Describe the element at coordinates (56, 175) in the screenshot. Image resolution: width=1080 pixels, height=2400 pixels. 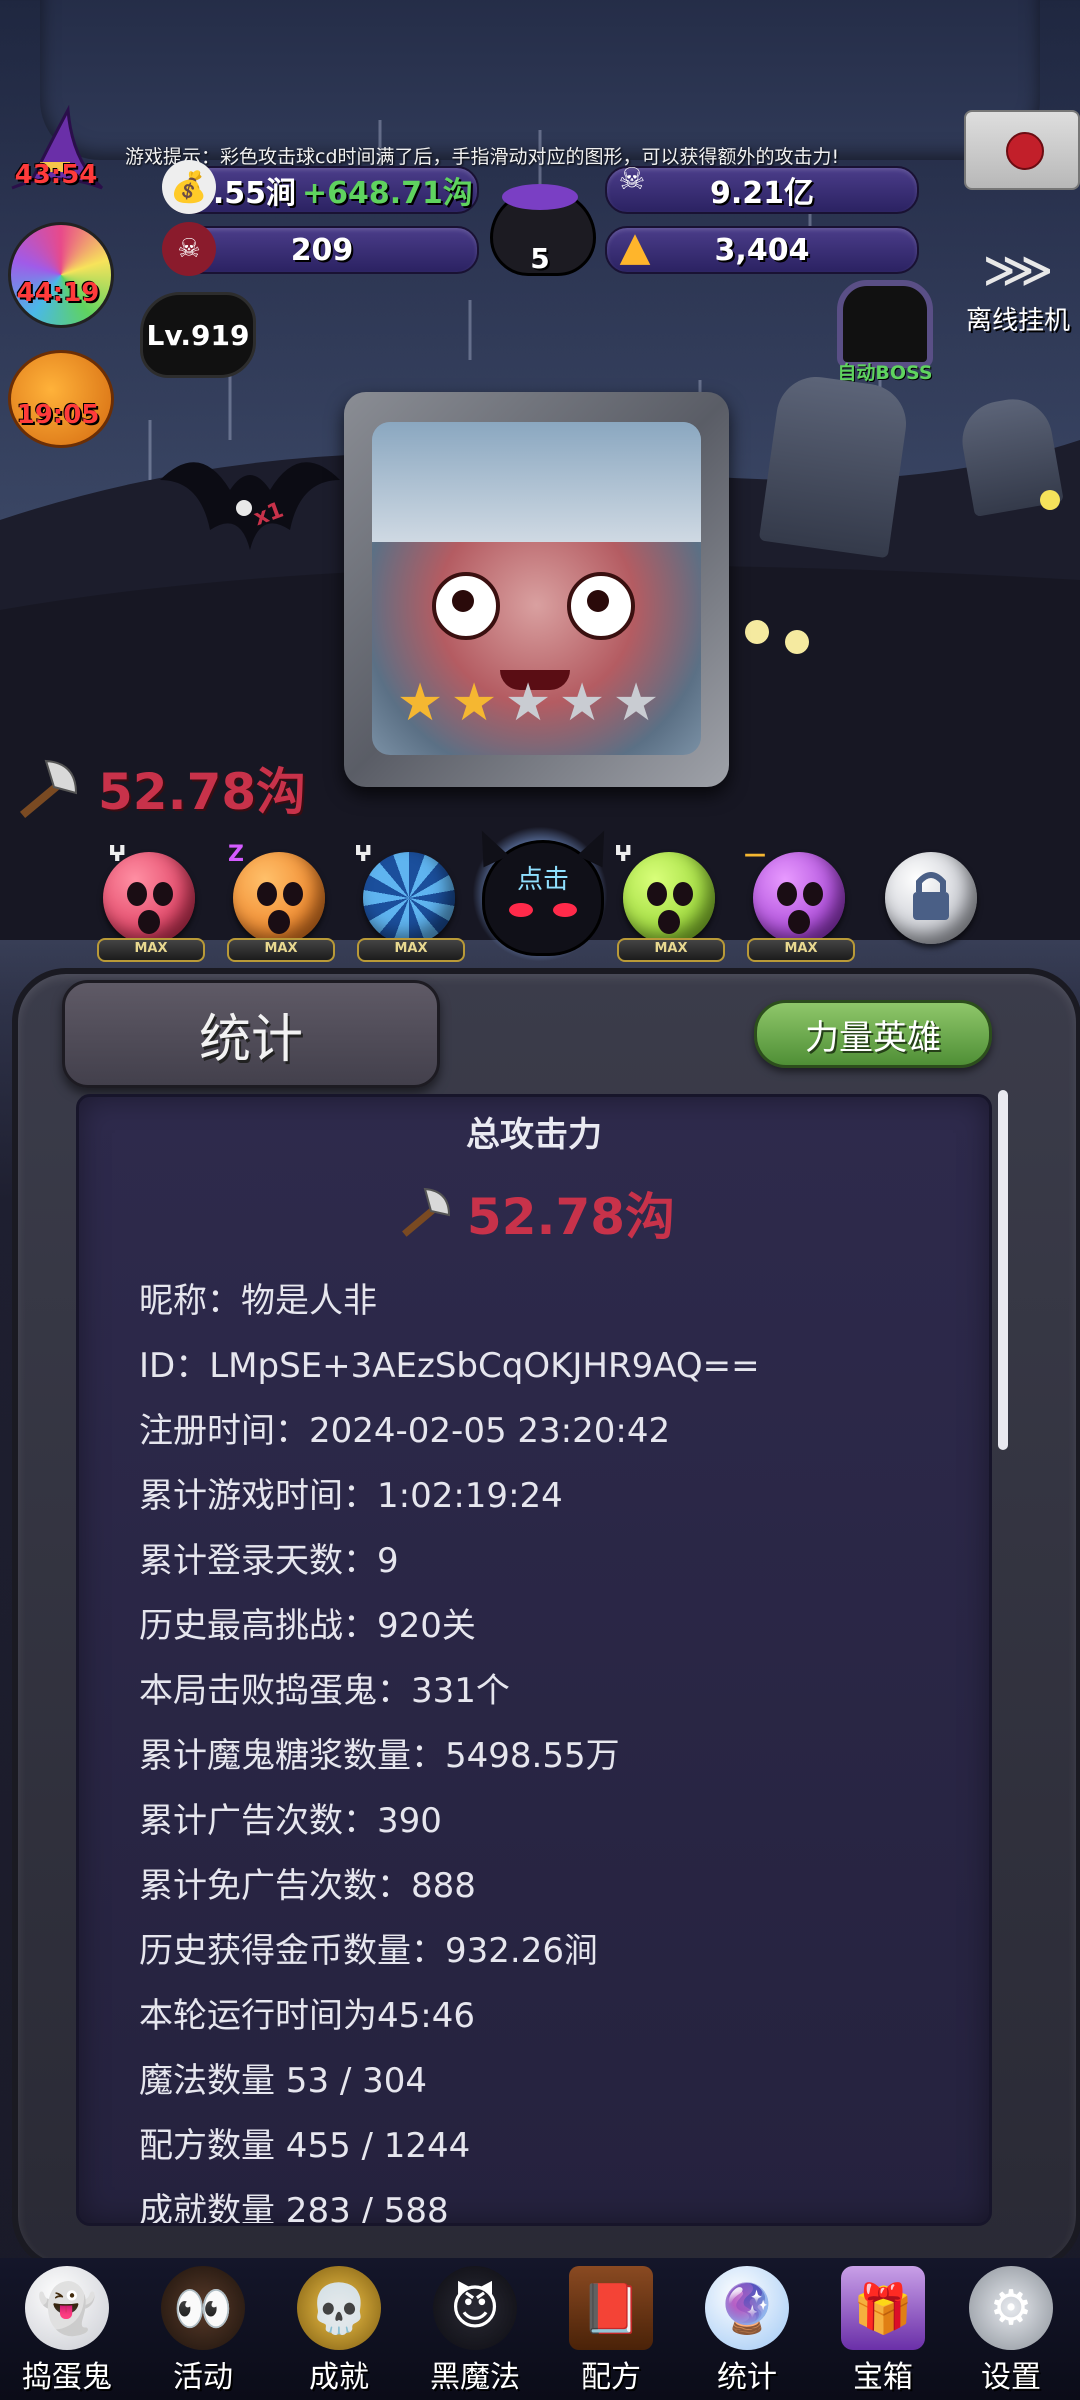
I see `witch-timer-text: 43:54` at that location.